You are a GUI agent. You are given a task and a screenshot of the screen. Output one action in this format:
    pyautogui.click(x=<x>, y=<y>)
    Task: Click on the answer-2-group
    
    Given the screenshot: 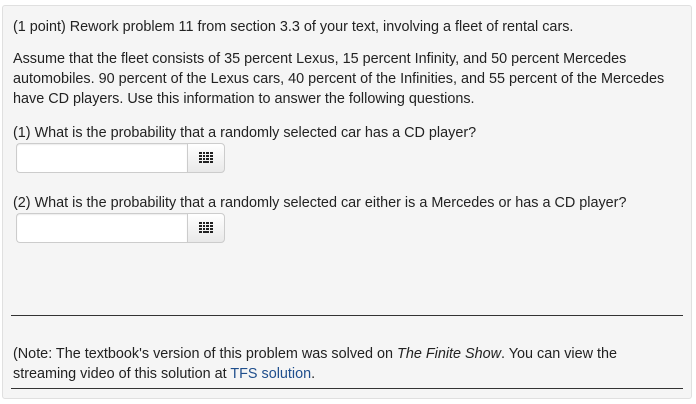 What is the action you would take?
    pyautogui.click(x=120, y=228)
    